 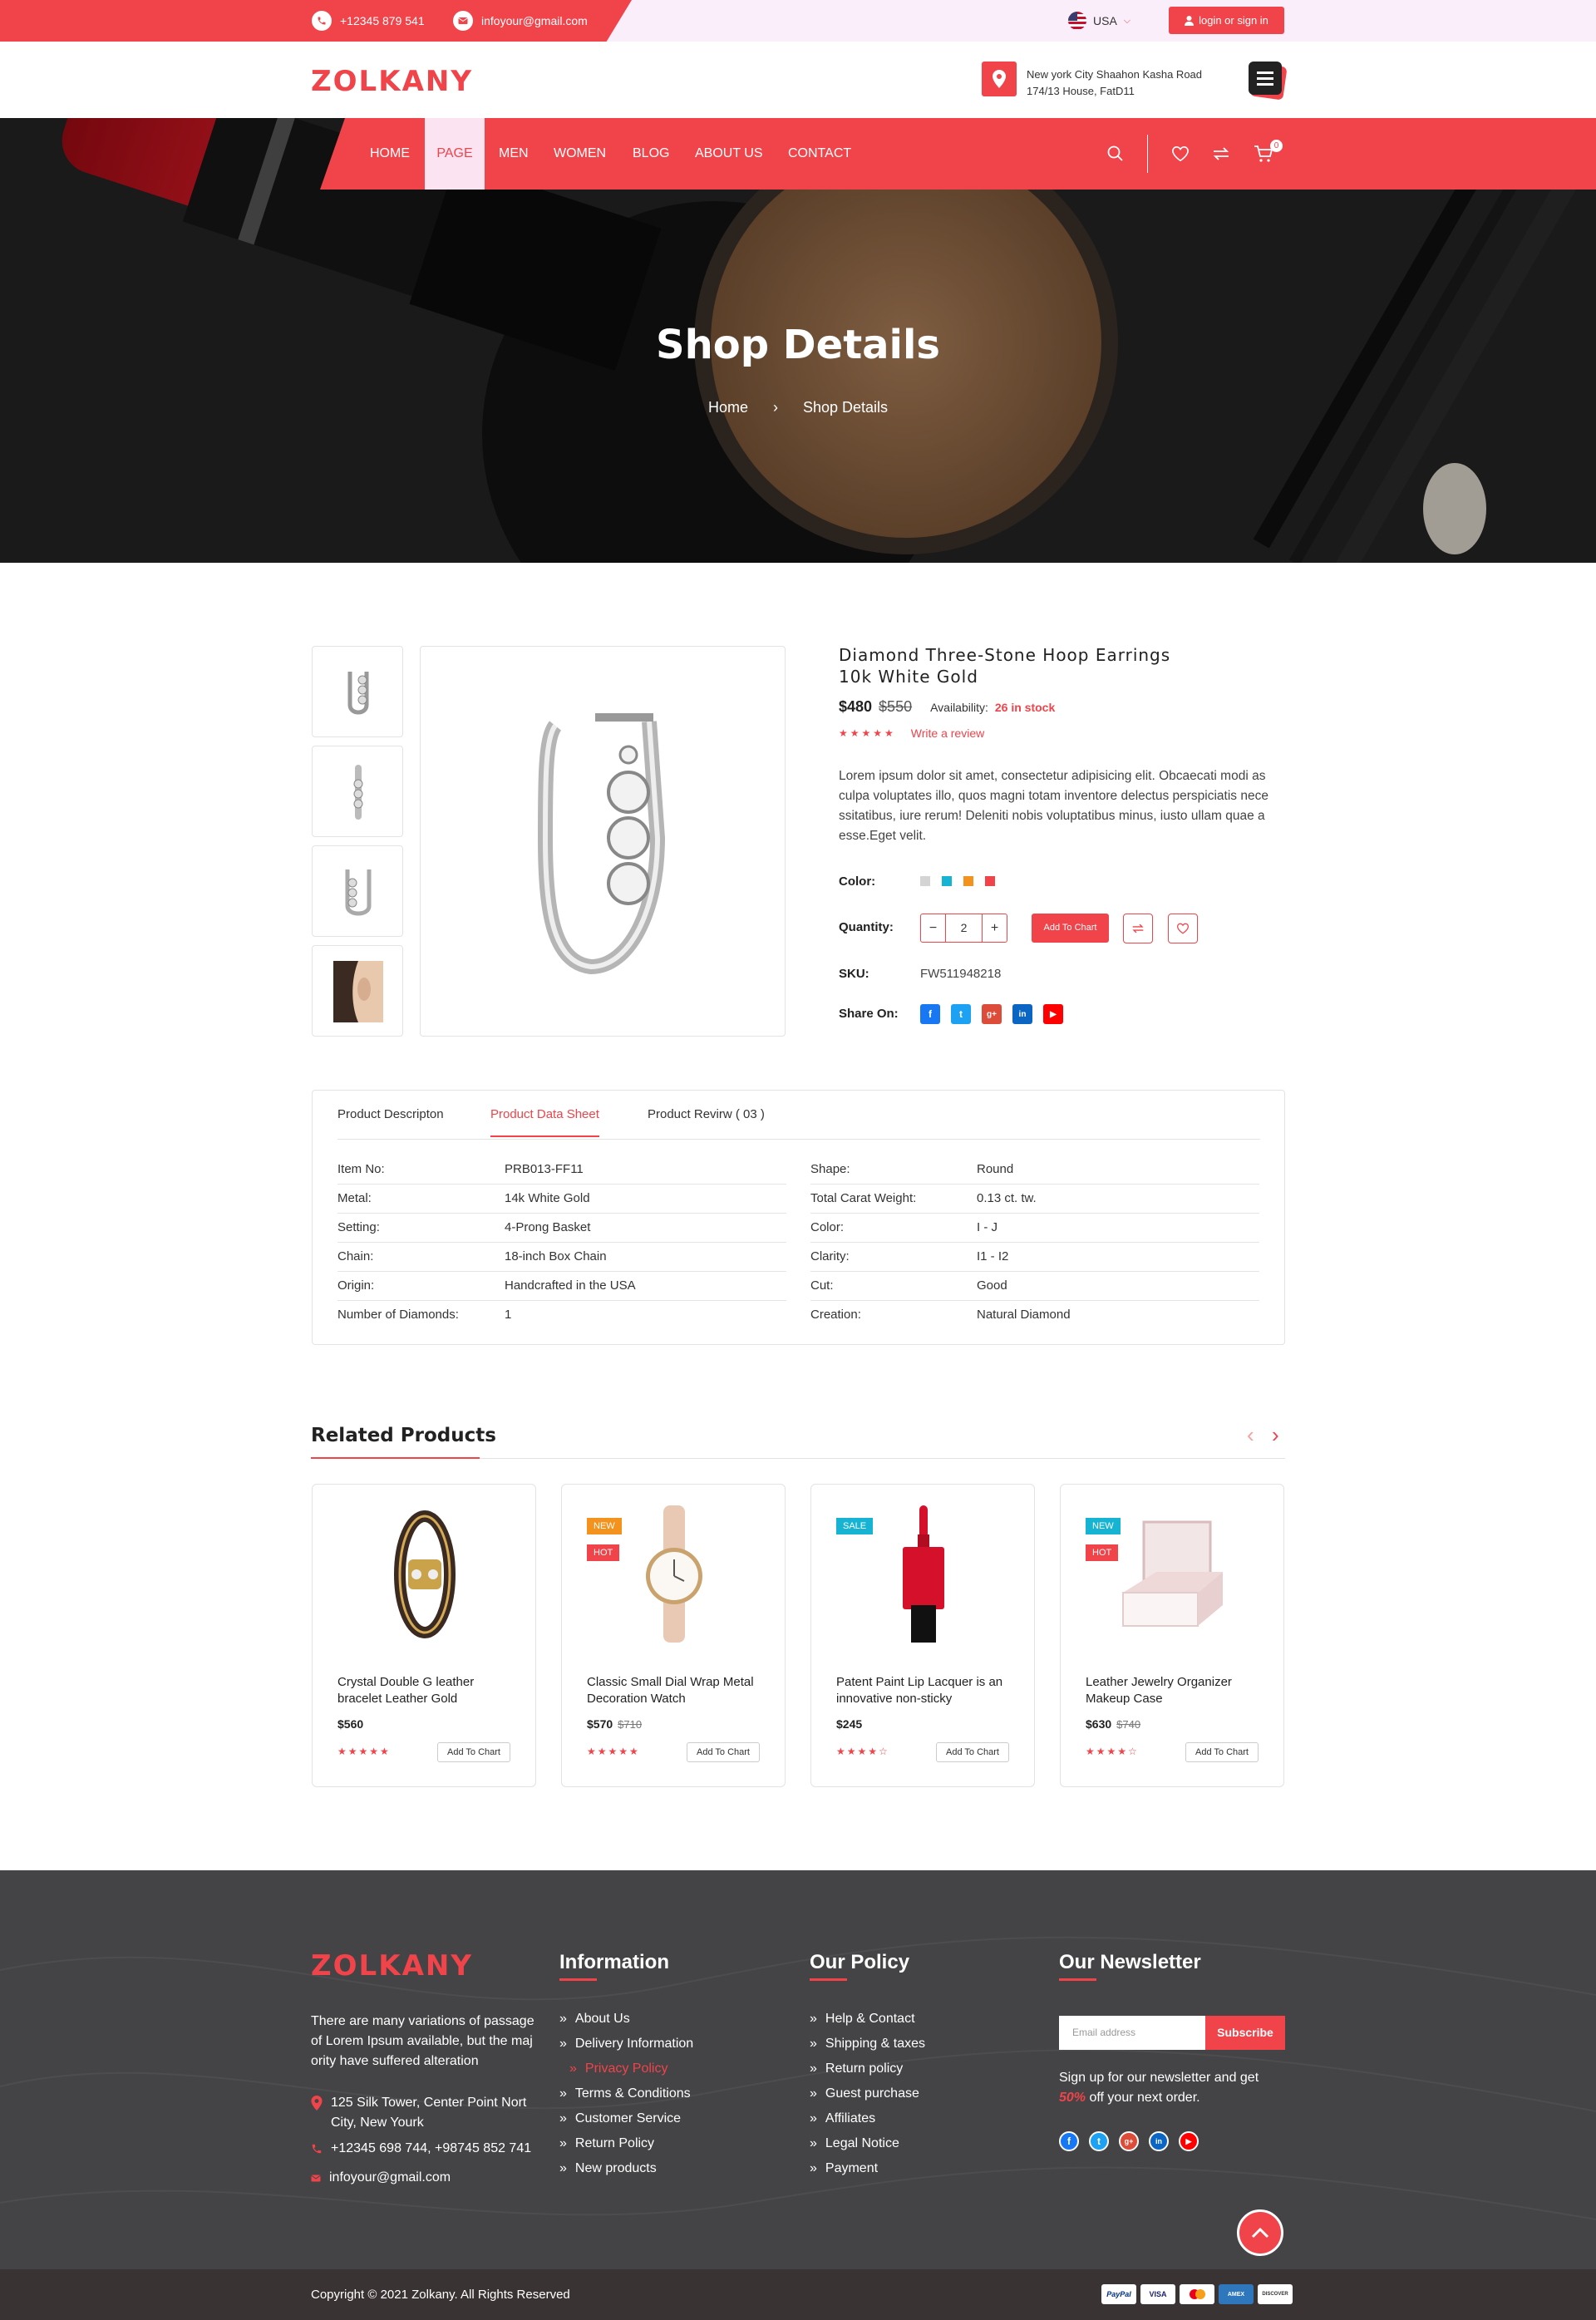 What do you see at coordinates (925, 881) in the screenshot?
I see `color-swatch-grey` at bounding box center [925, 881].